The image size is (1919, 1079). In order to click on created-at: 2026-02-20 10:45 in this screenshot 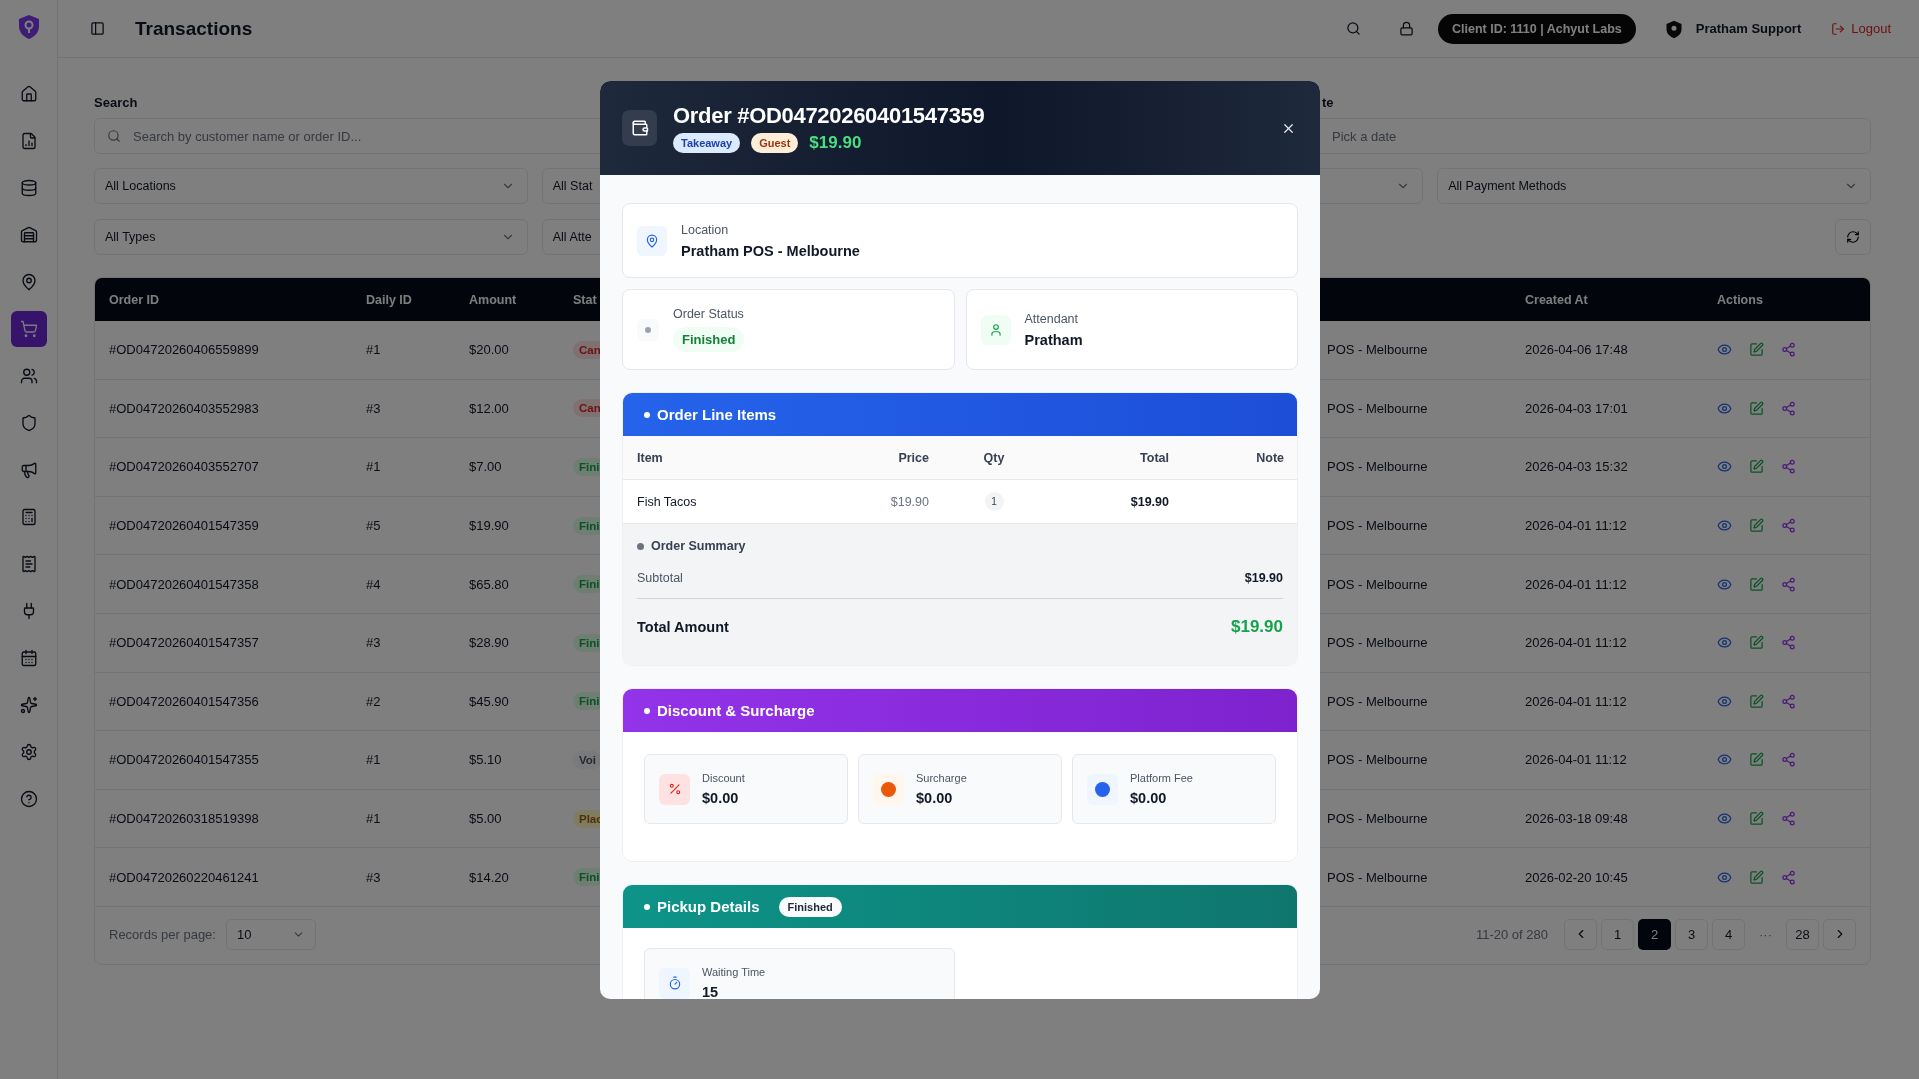, I will do `click(1577, 877)`.